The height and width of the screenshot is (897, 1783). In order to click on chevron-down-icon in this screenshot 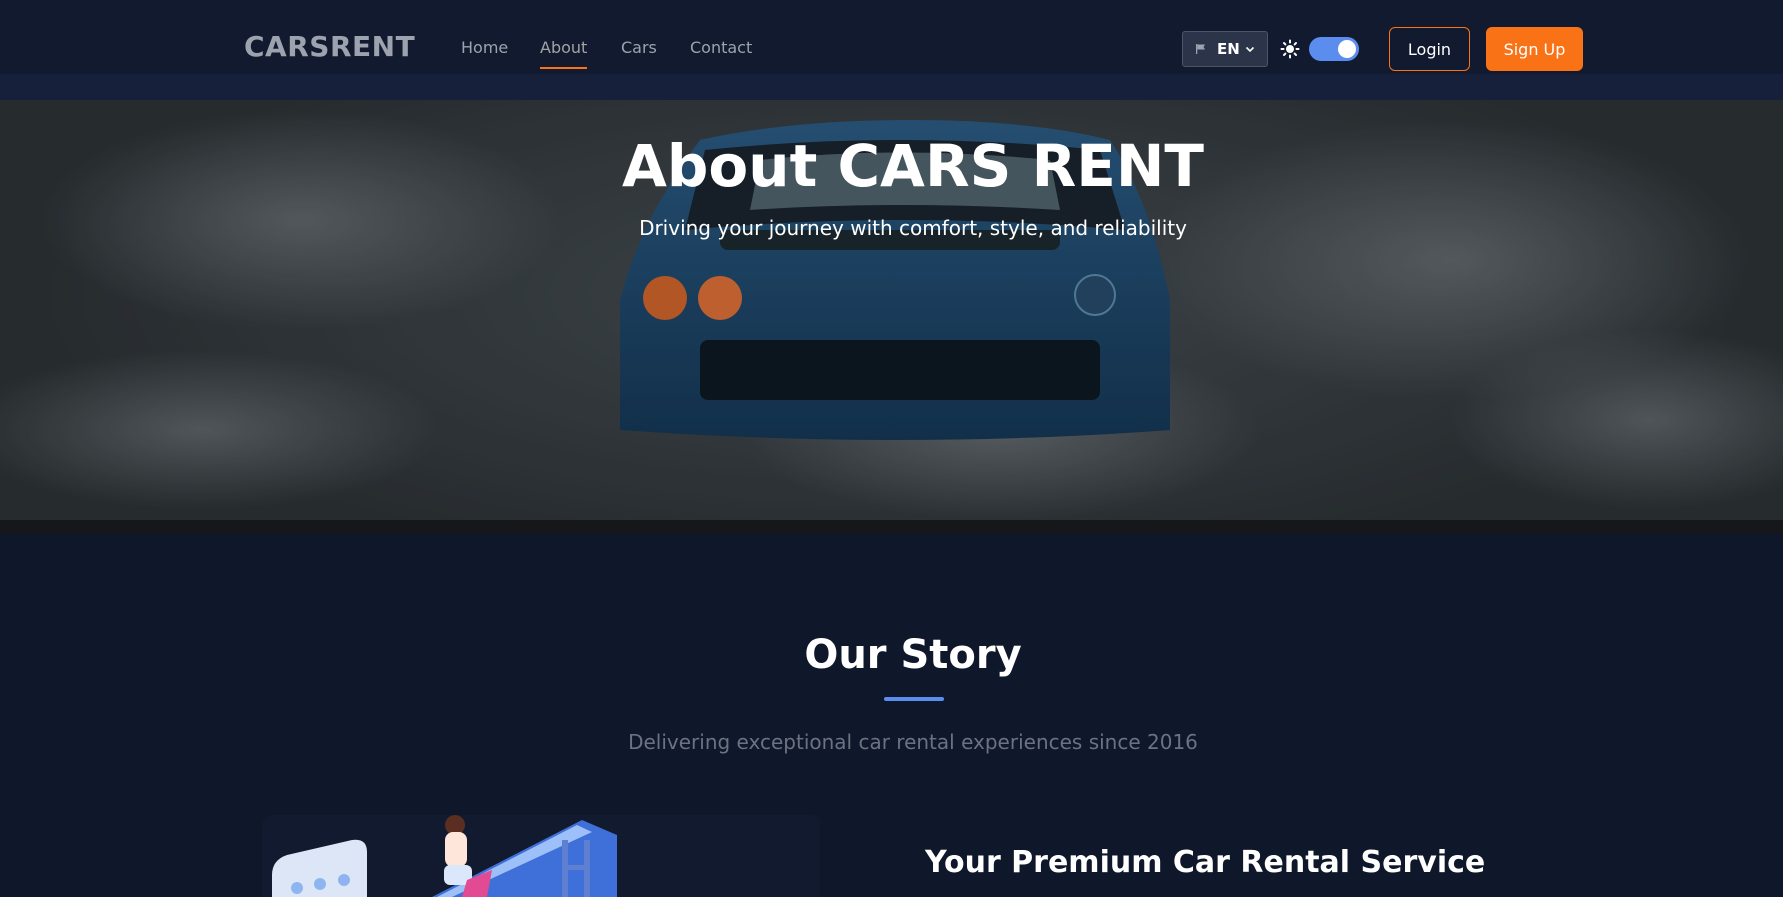, I will do `click(1249, 49)`.